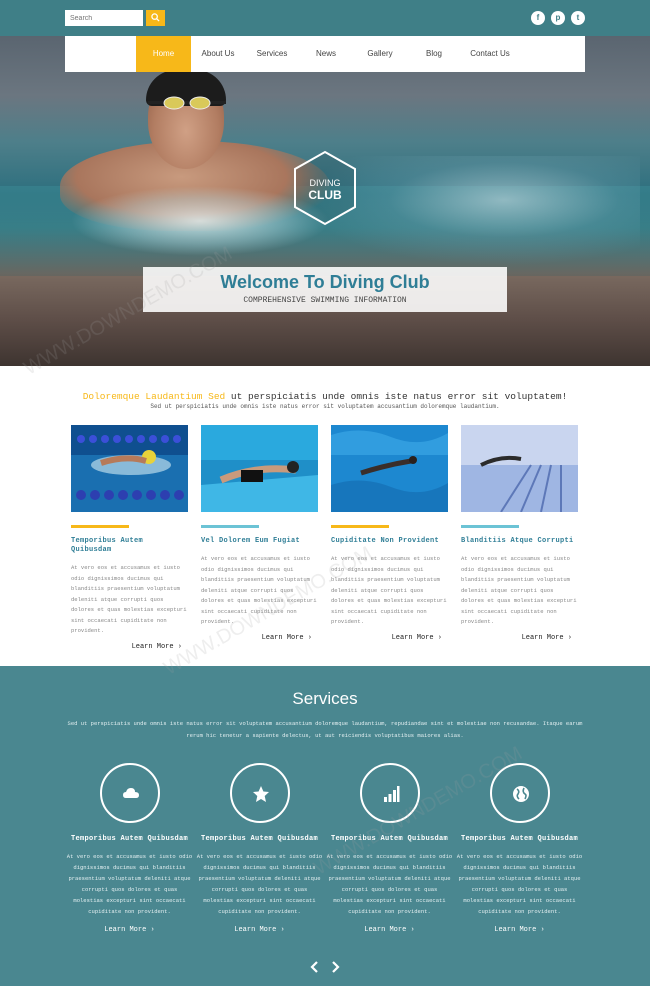 This screenshot has width=650, height=986. I want to click on card-title: Vel Dolorem Eum Fugiat, so click(251, 541).